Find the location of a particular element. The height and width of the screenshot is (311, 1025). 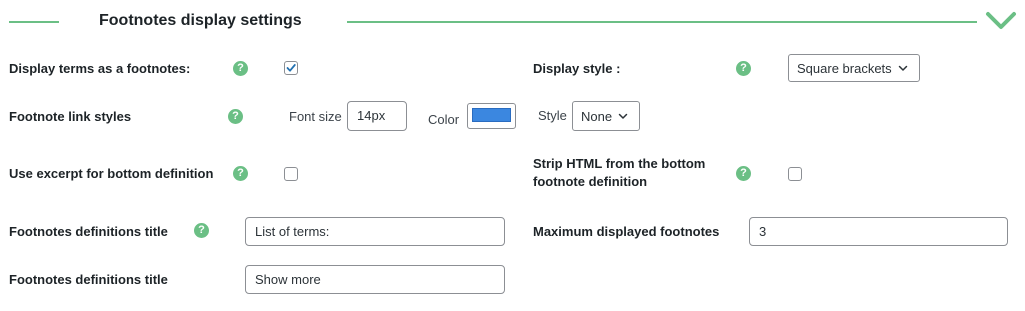

show-more-title-label: Footnotes definitions title is located at coordinates (88, 279).